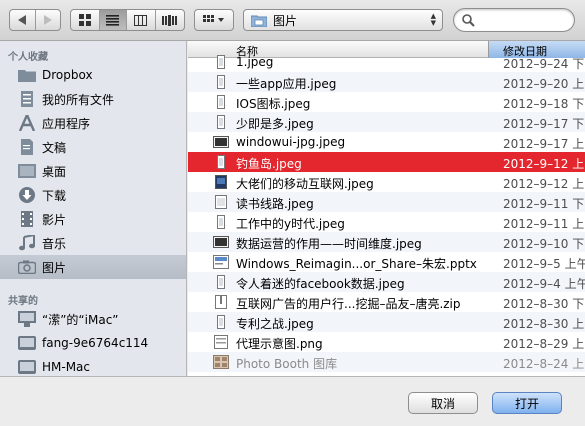 This screenshot has height=426, width=585. Describe the element at coordinates (386, 162) in the screenshot. I see `selected-file-row: 钓鱼岛.jpeg 2012–9–12 上` at that location.